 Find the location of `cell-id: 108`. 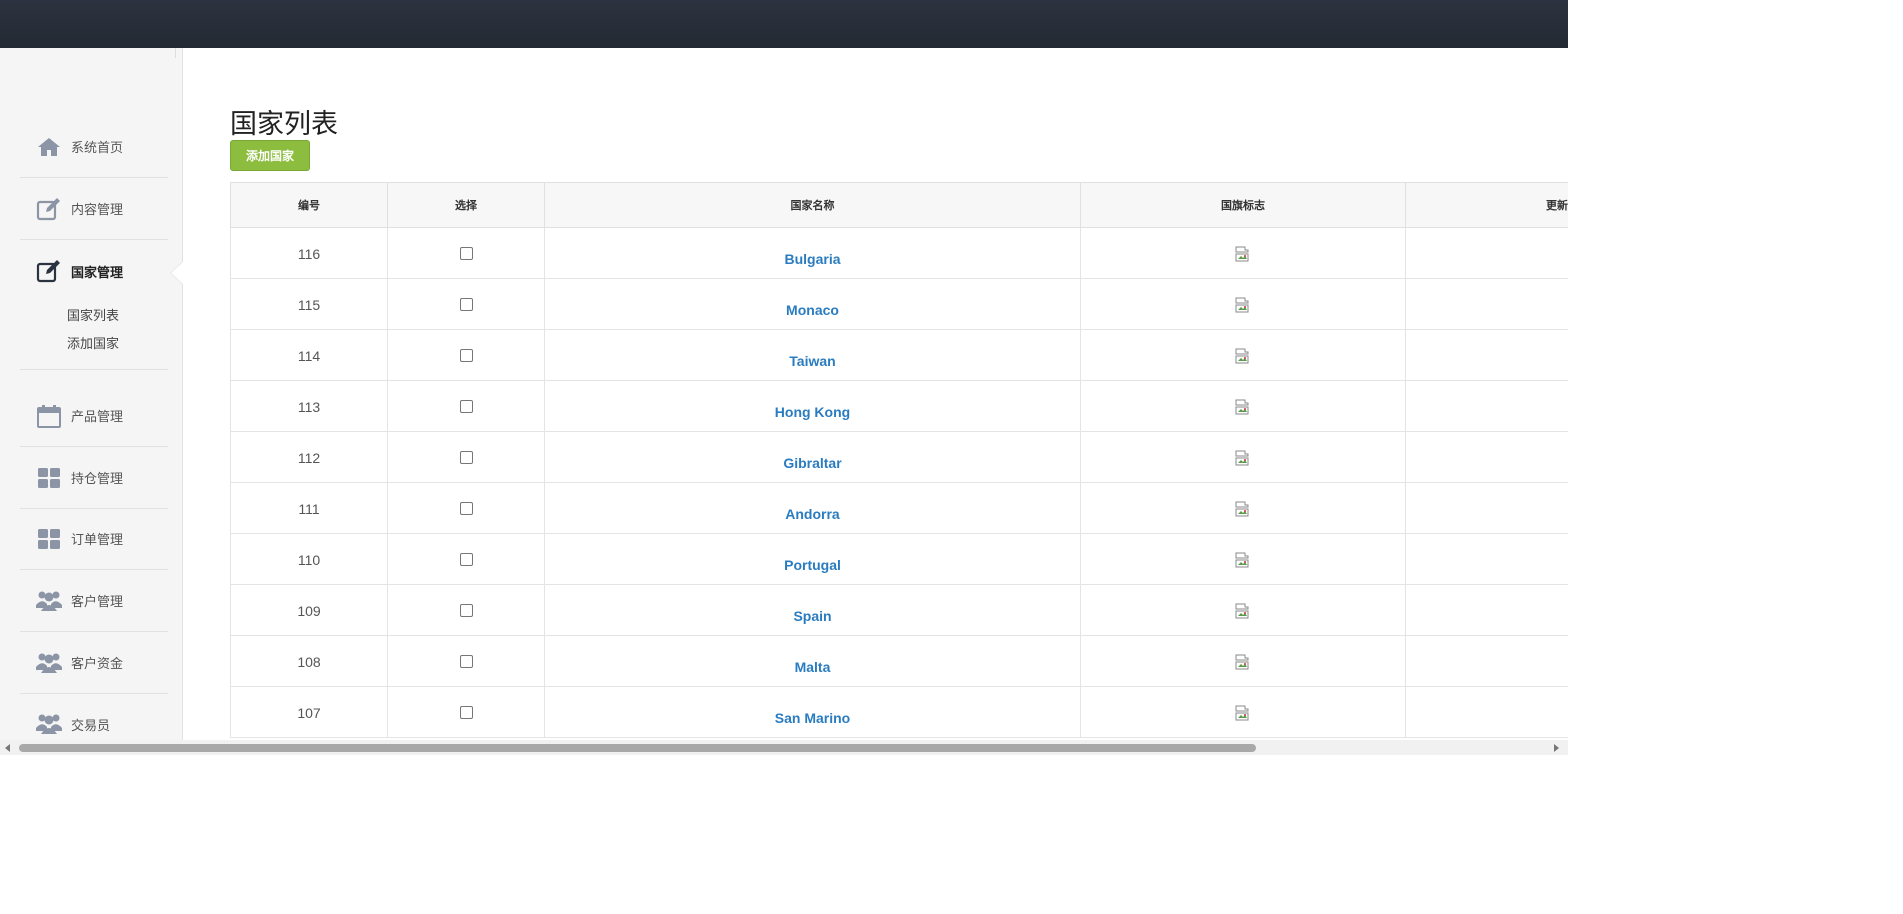

cell-id: 108 is located at coordinates (309, 661).